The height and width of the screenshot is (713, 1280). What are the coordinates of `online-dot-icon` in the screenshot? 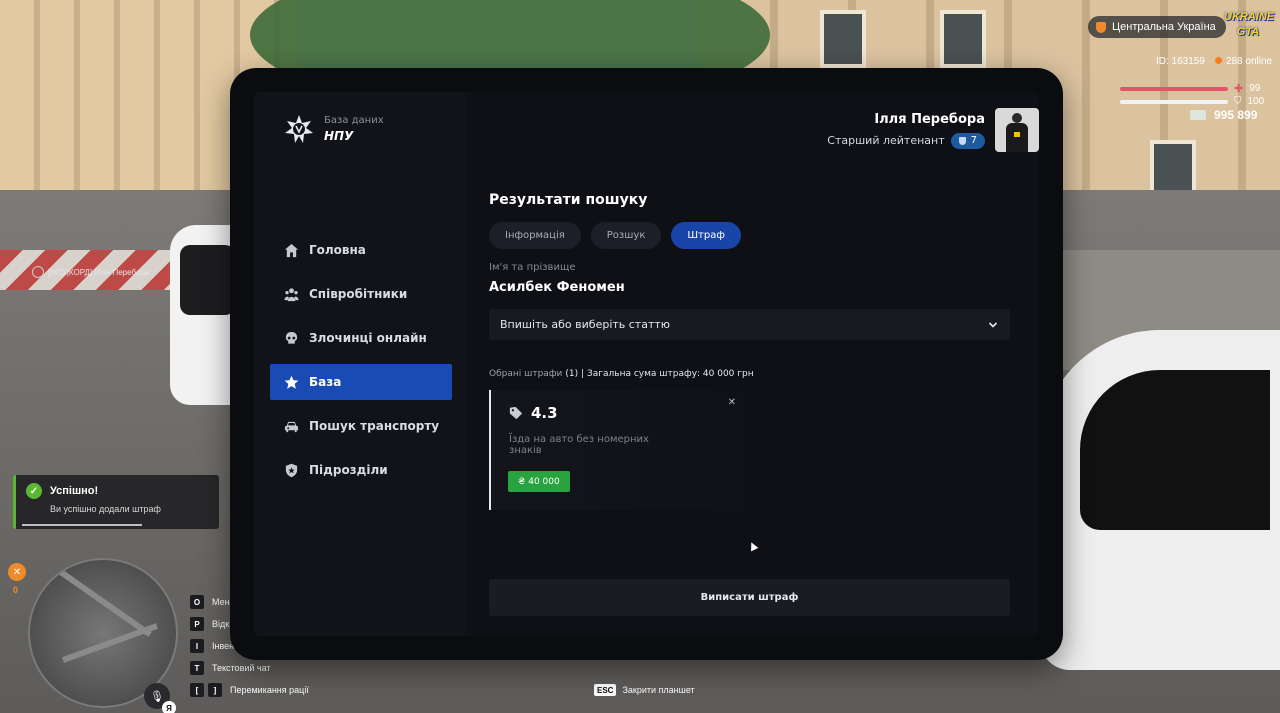 It's located at (1218, 60).